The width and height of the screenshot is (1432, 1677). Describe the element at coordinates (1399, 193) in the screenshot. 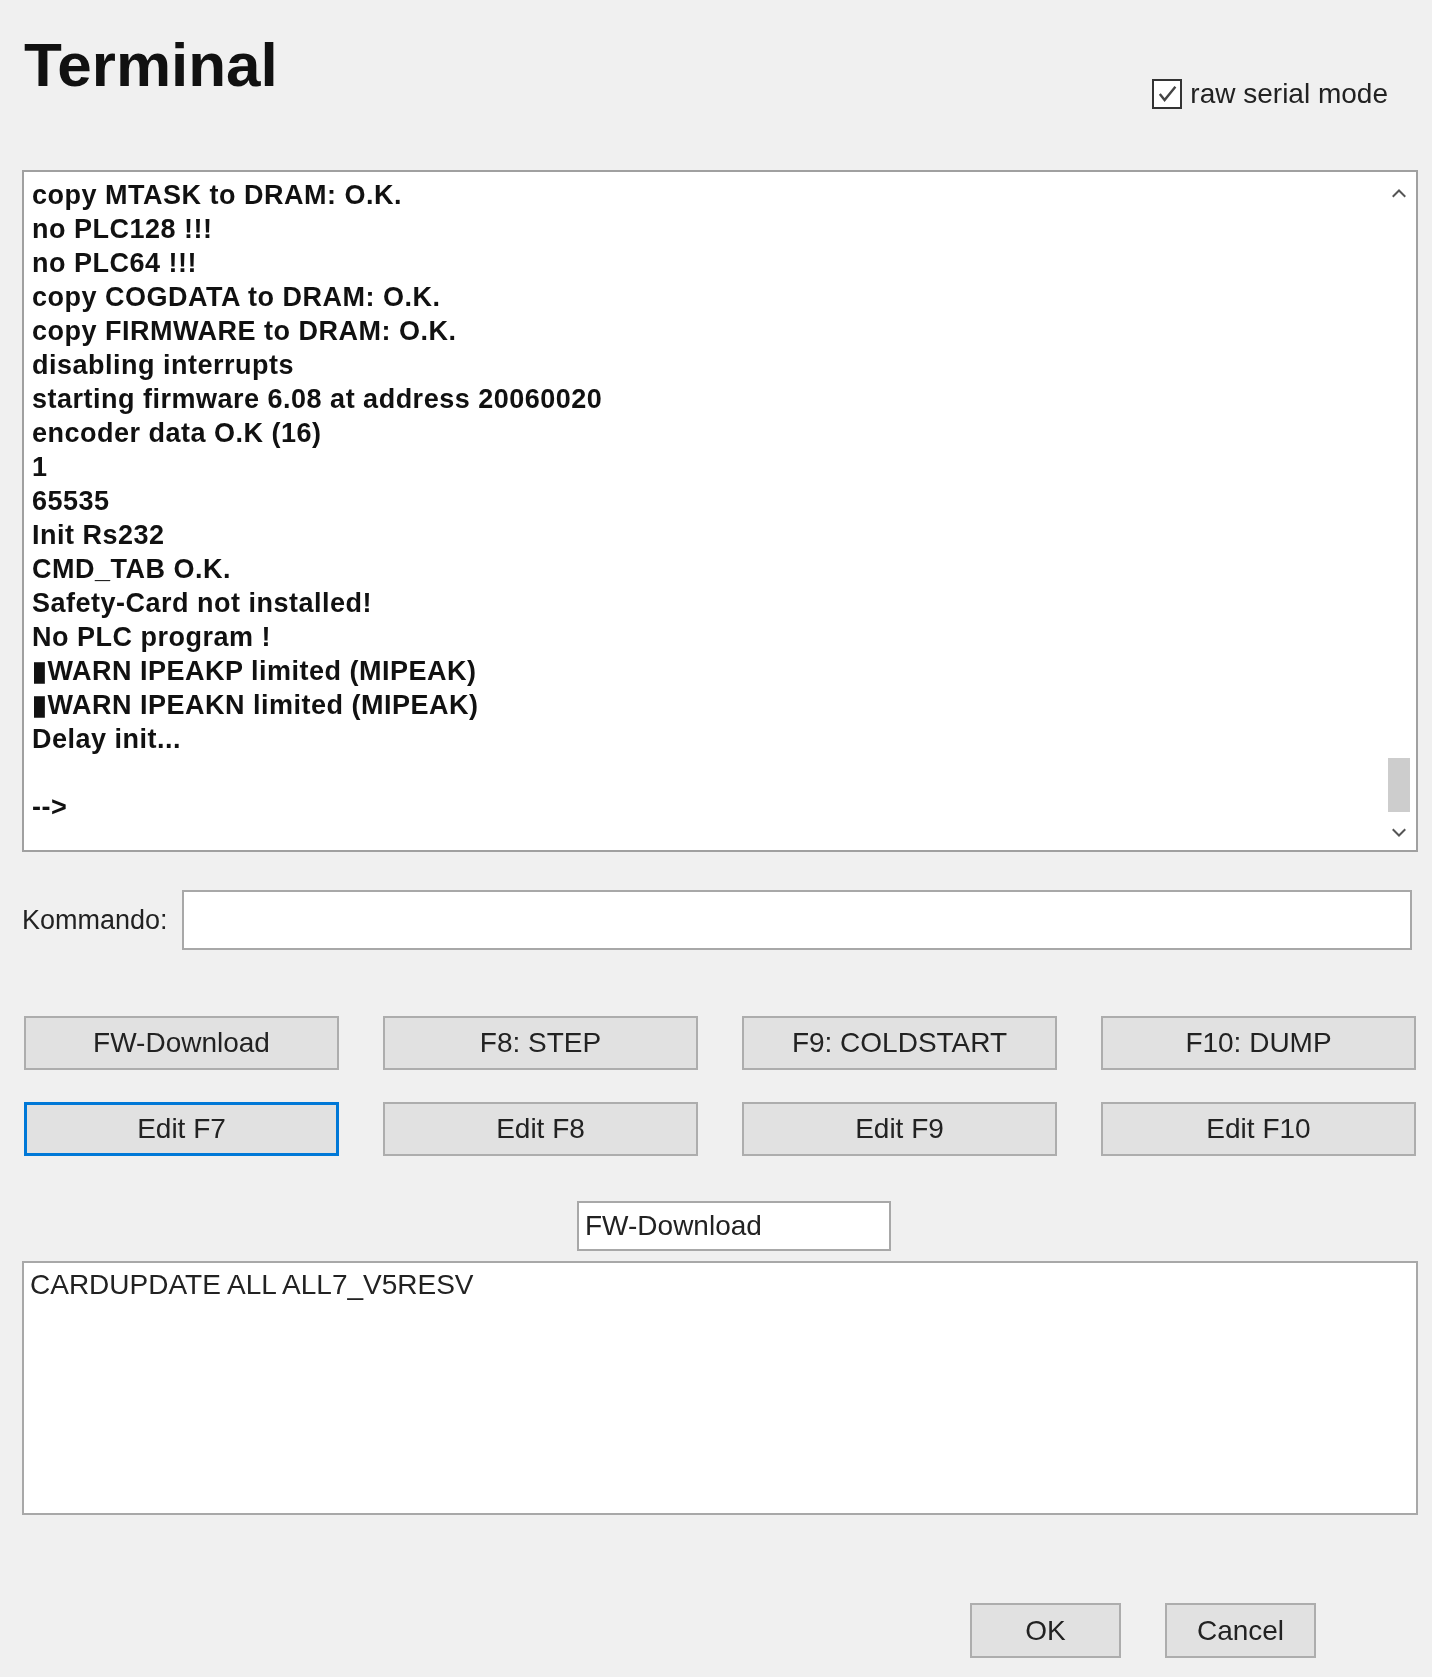

I see `scroll-up-icon` at that location.